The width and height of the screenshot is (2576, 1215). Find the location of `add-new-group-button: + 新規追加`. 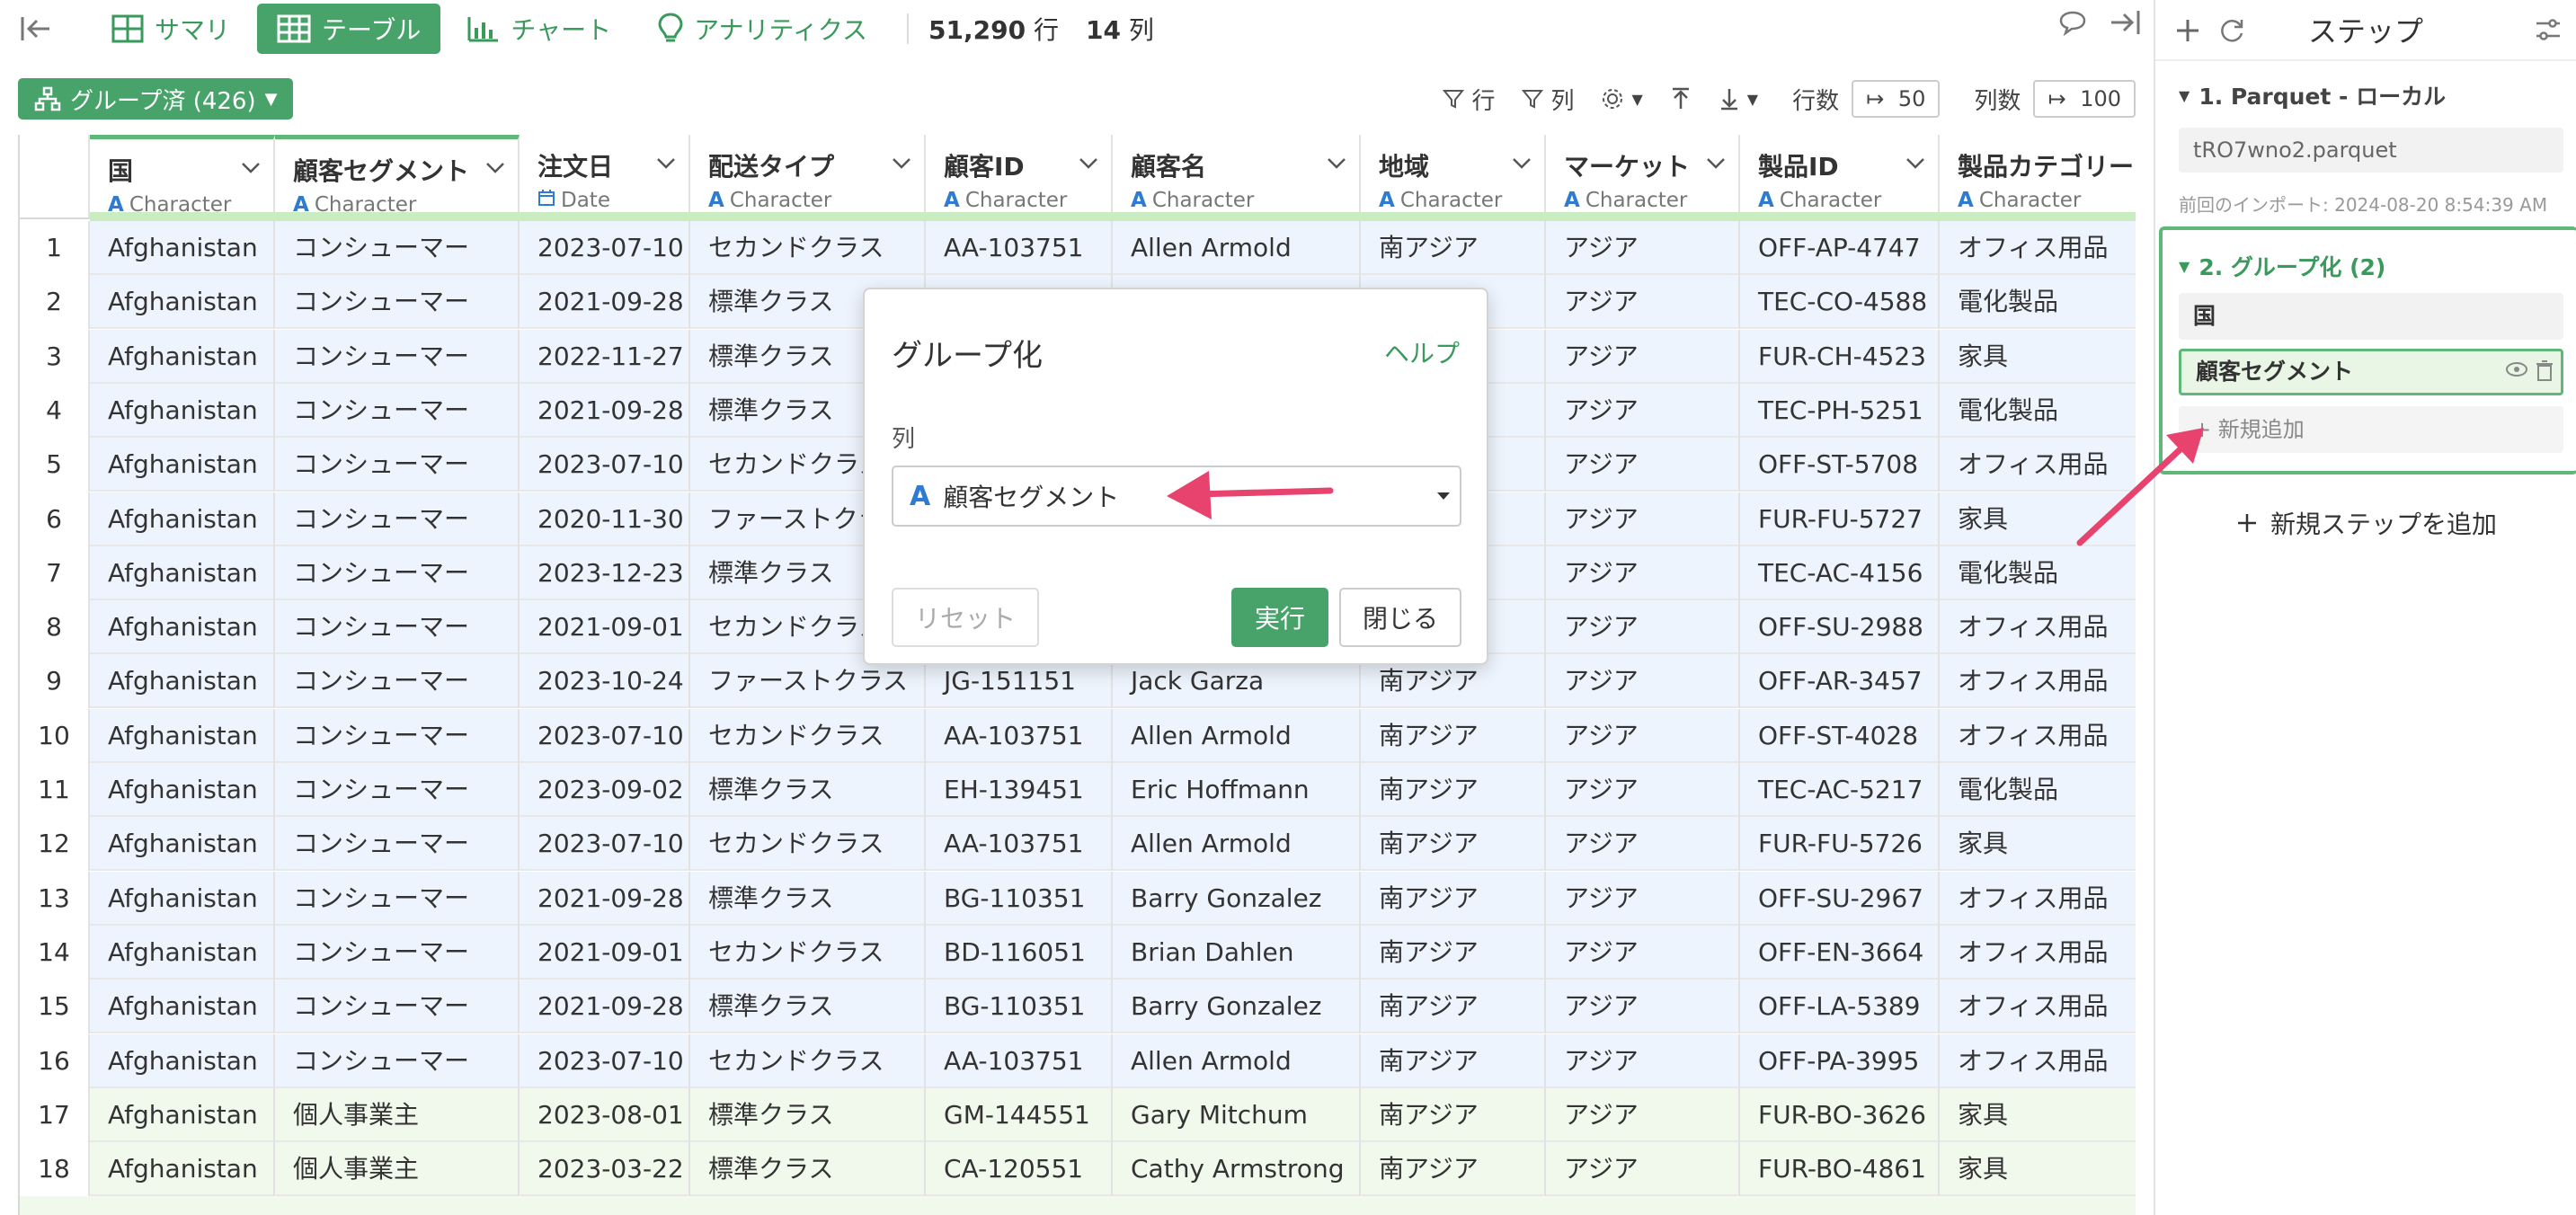

add-new-group-button: + 新規追加 is located at coordinates (2371, 429).